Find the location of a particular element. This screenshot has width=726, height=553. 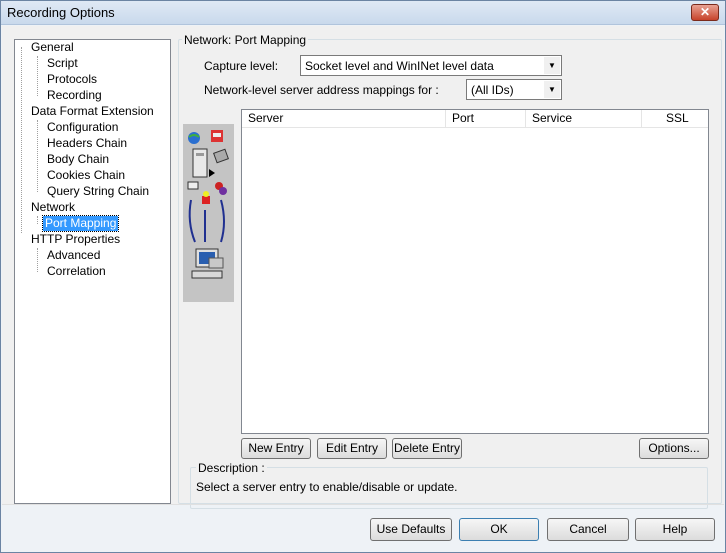

column-header-service: Service is located at coordinates (584, 119).